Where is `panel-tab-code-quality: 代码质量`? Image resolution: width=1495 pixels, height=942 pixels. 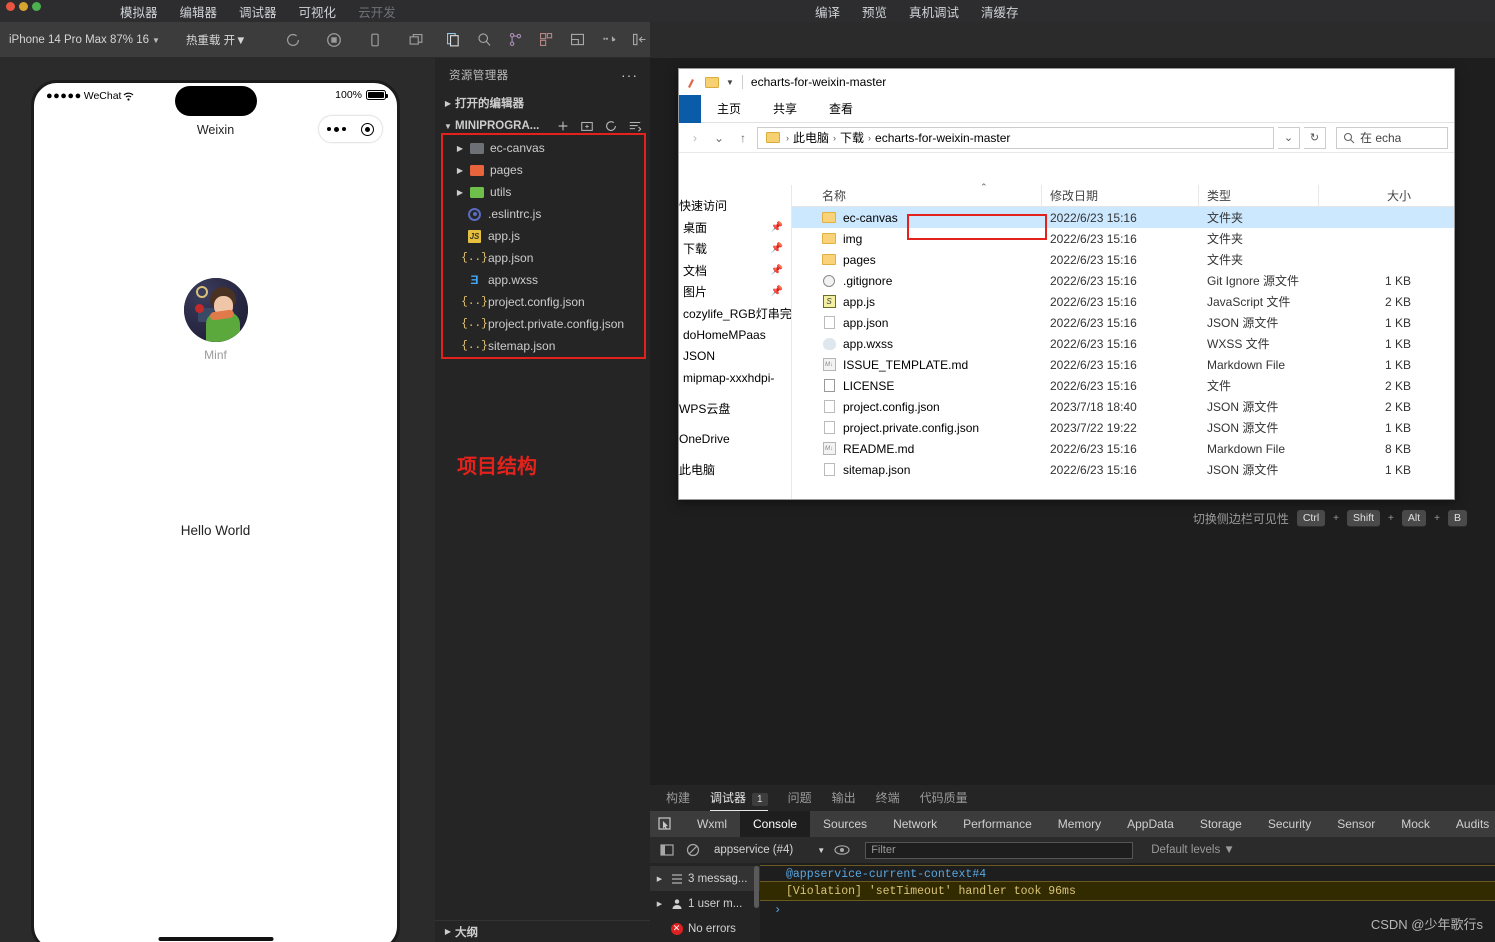
panel-tab-code-quality: 代码质量 is located at coordinates (944, 798).